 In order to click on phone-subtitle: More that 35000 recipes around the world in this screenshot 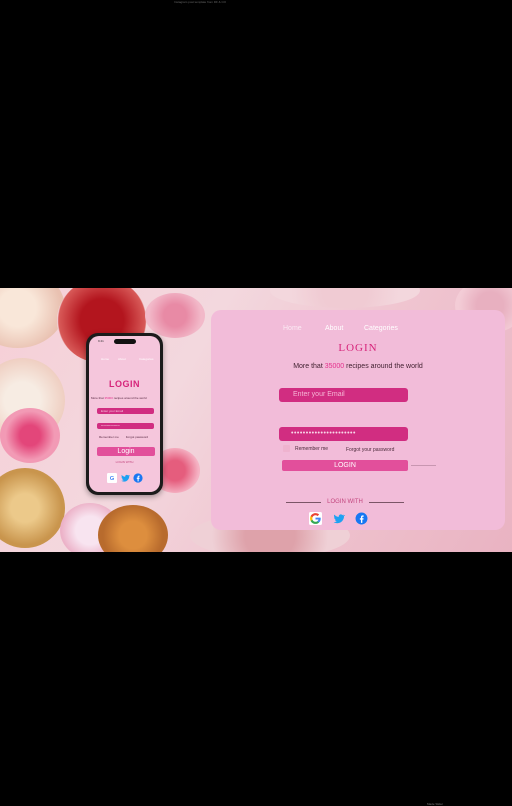, I will do `click(125, 398)`.